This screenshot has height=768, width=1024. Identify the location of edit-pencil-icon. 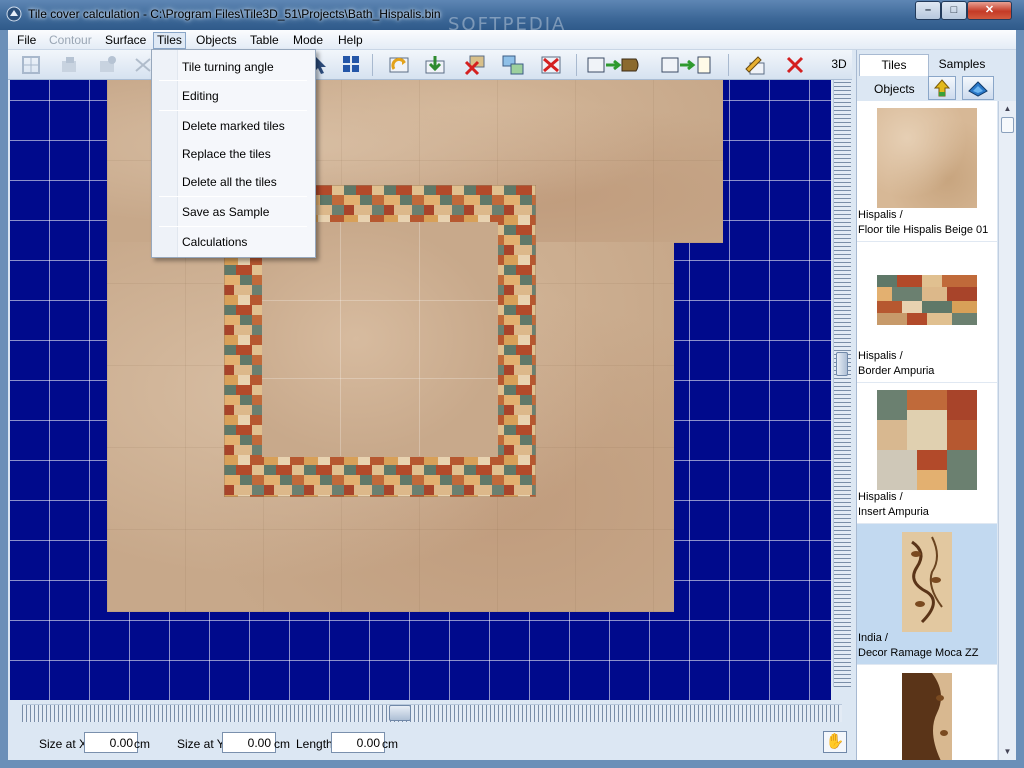
(755, 65).